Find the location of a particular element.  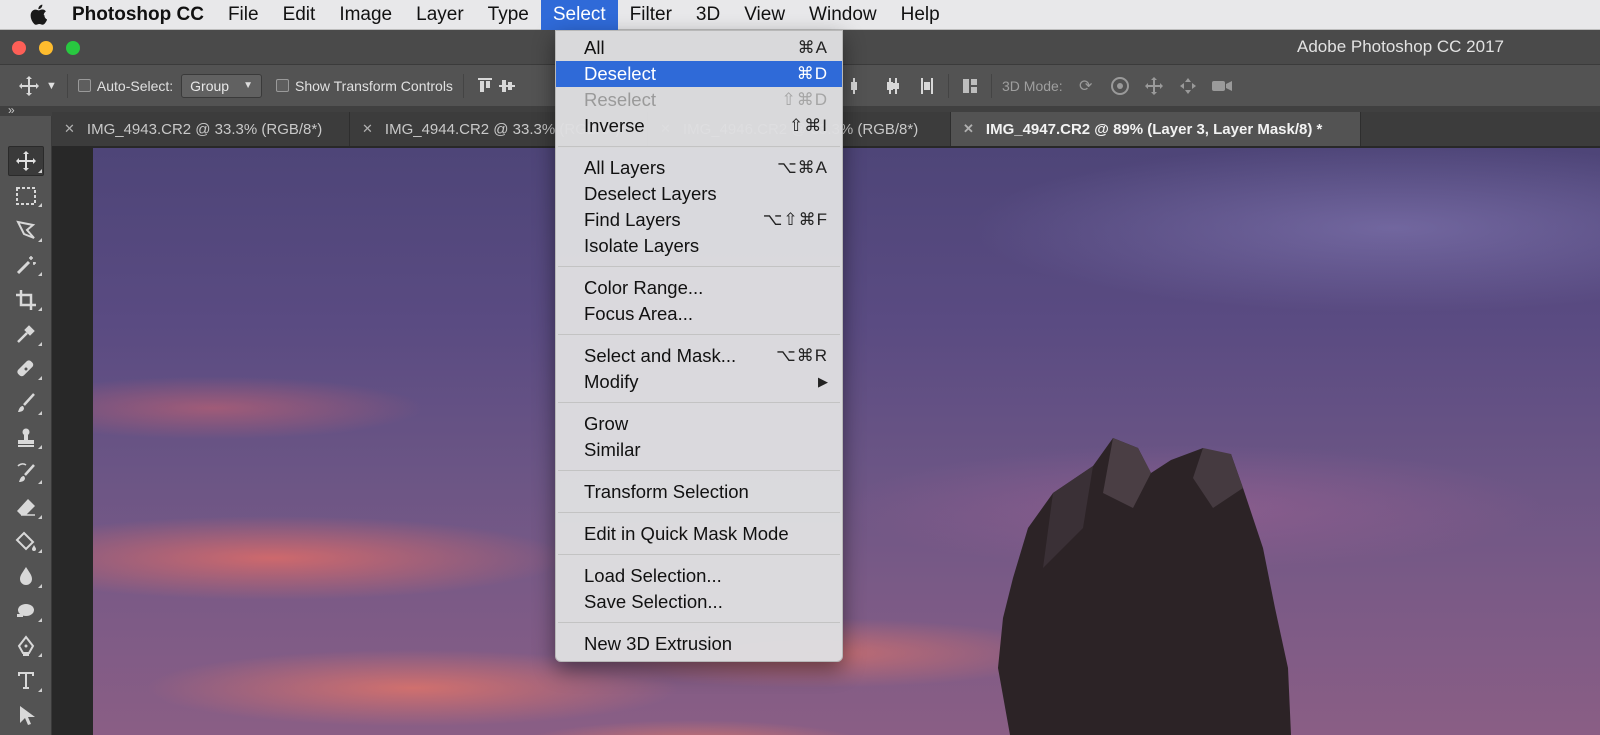

eyedropper-tool is located at coordinates (26, 334).